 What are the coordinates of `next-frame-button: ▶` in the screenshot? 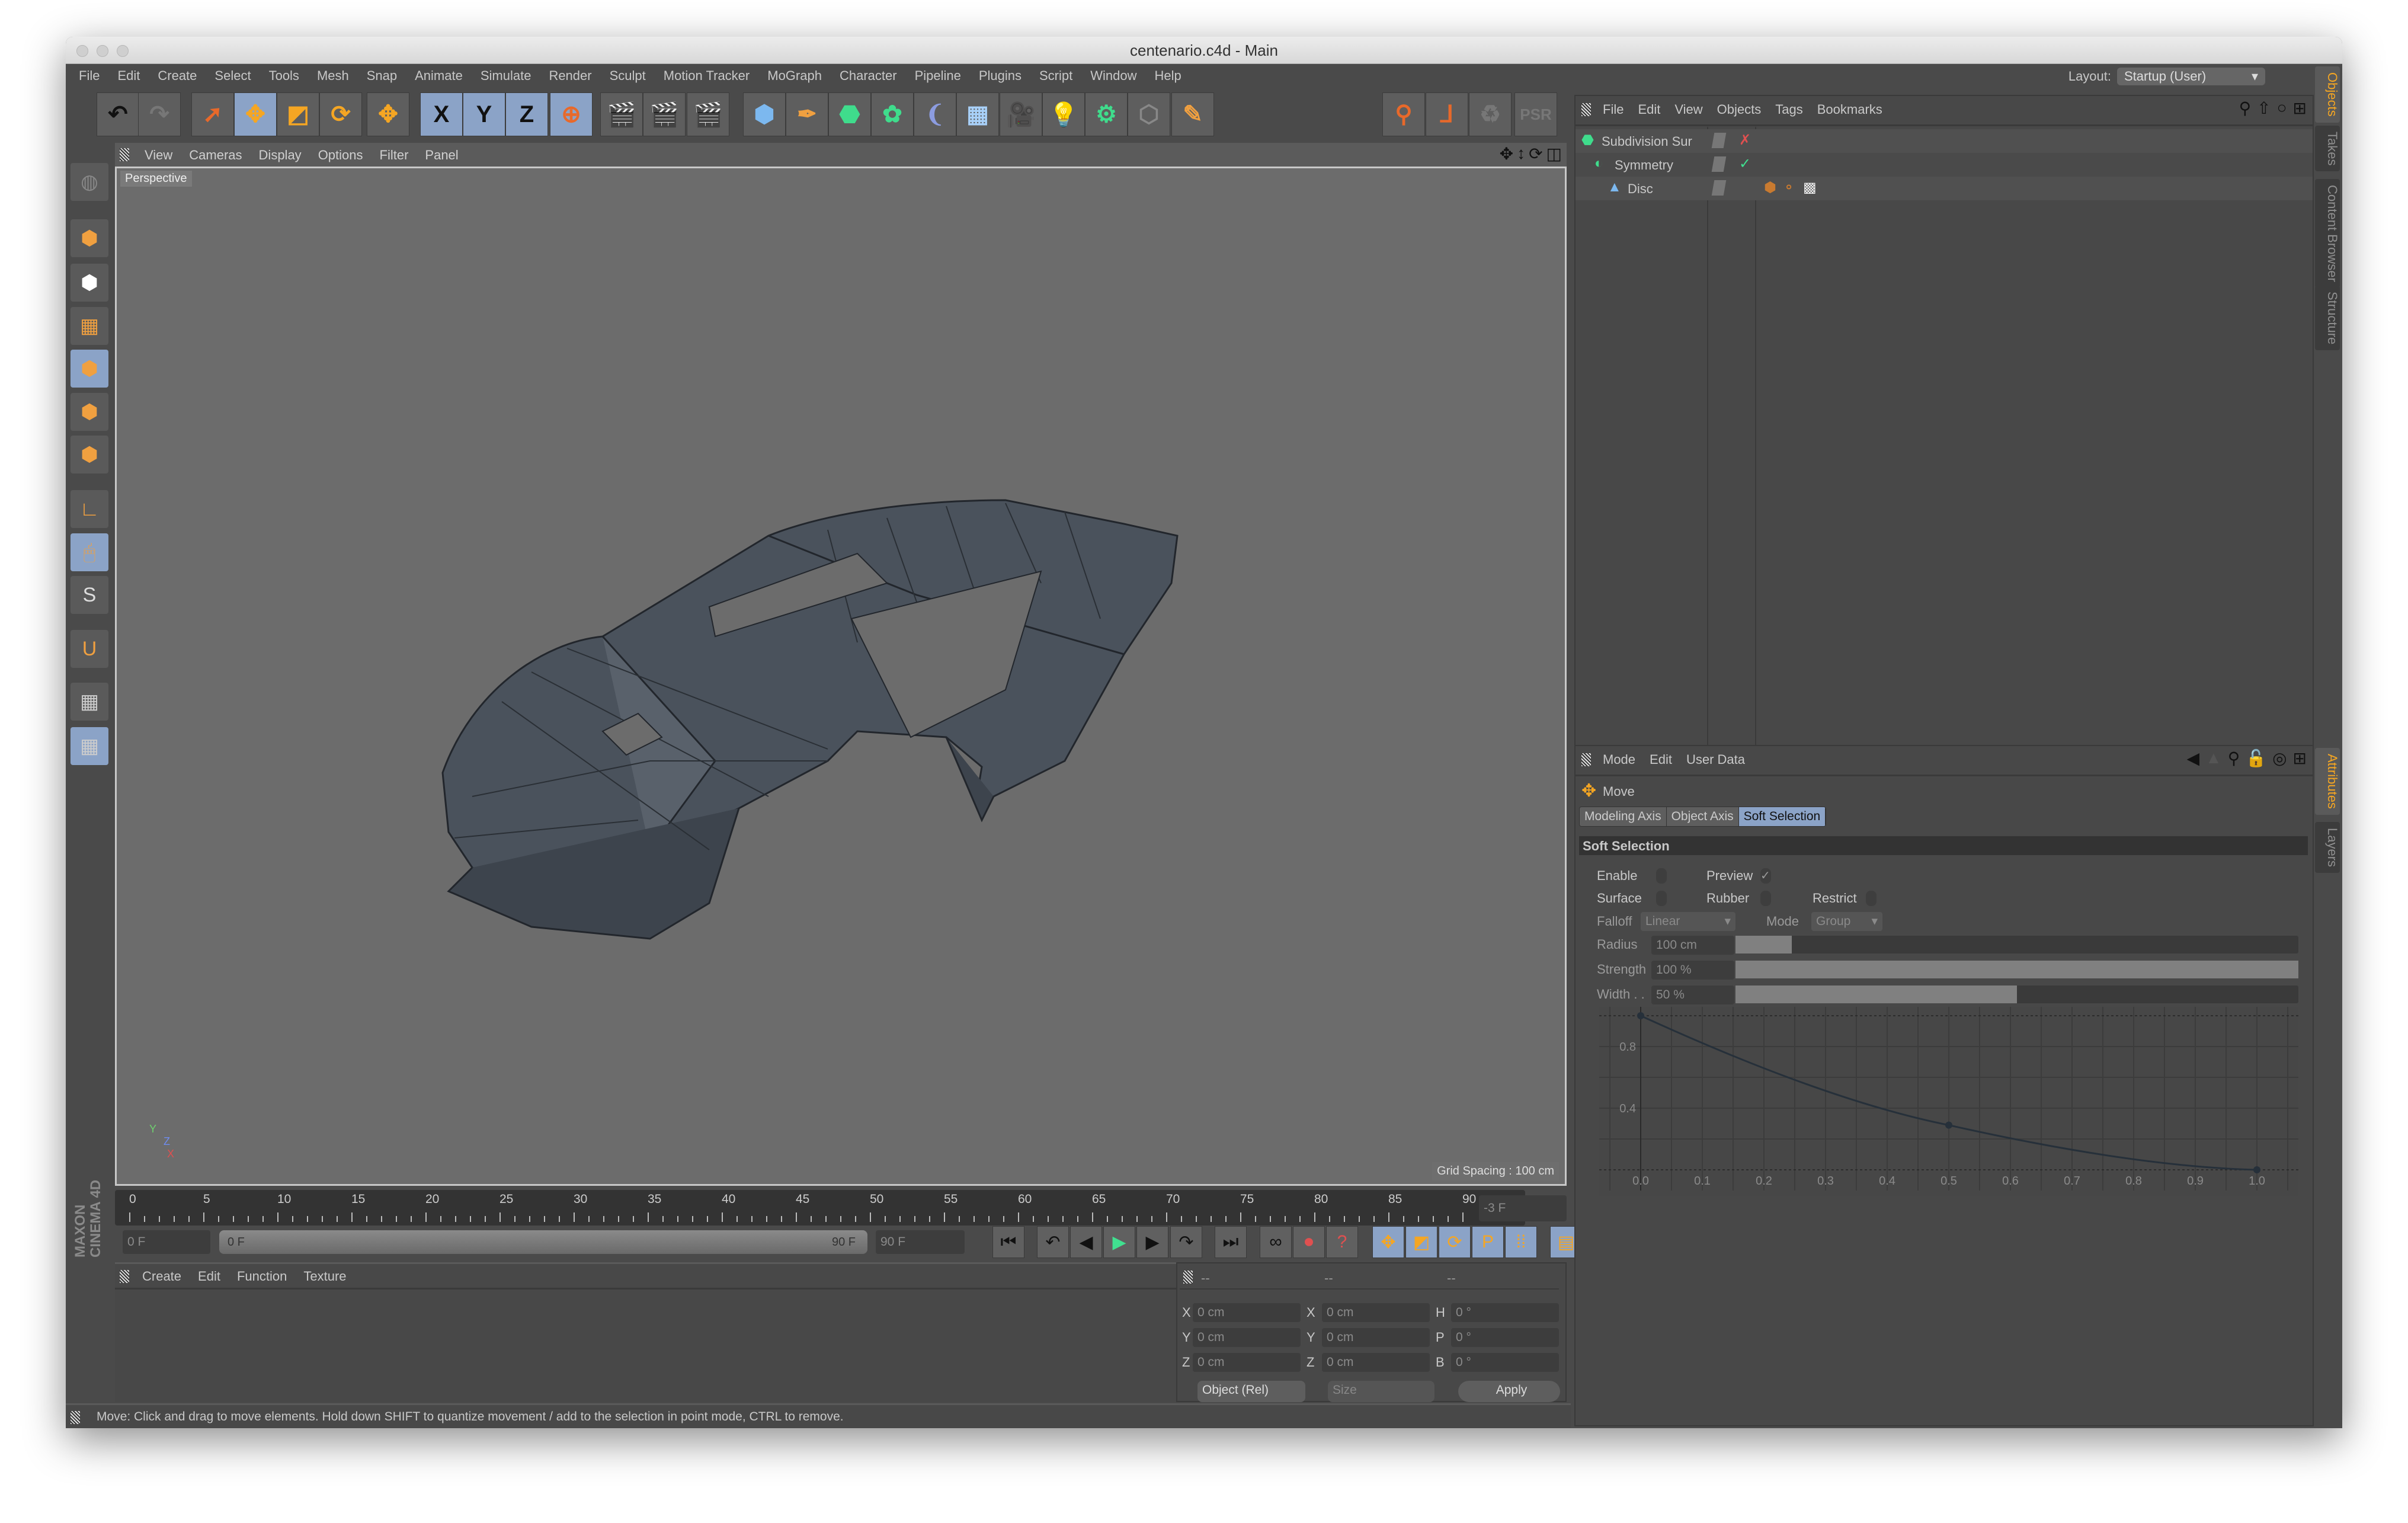 It's located at (1152, 1242).